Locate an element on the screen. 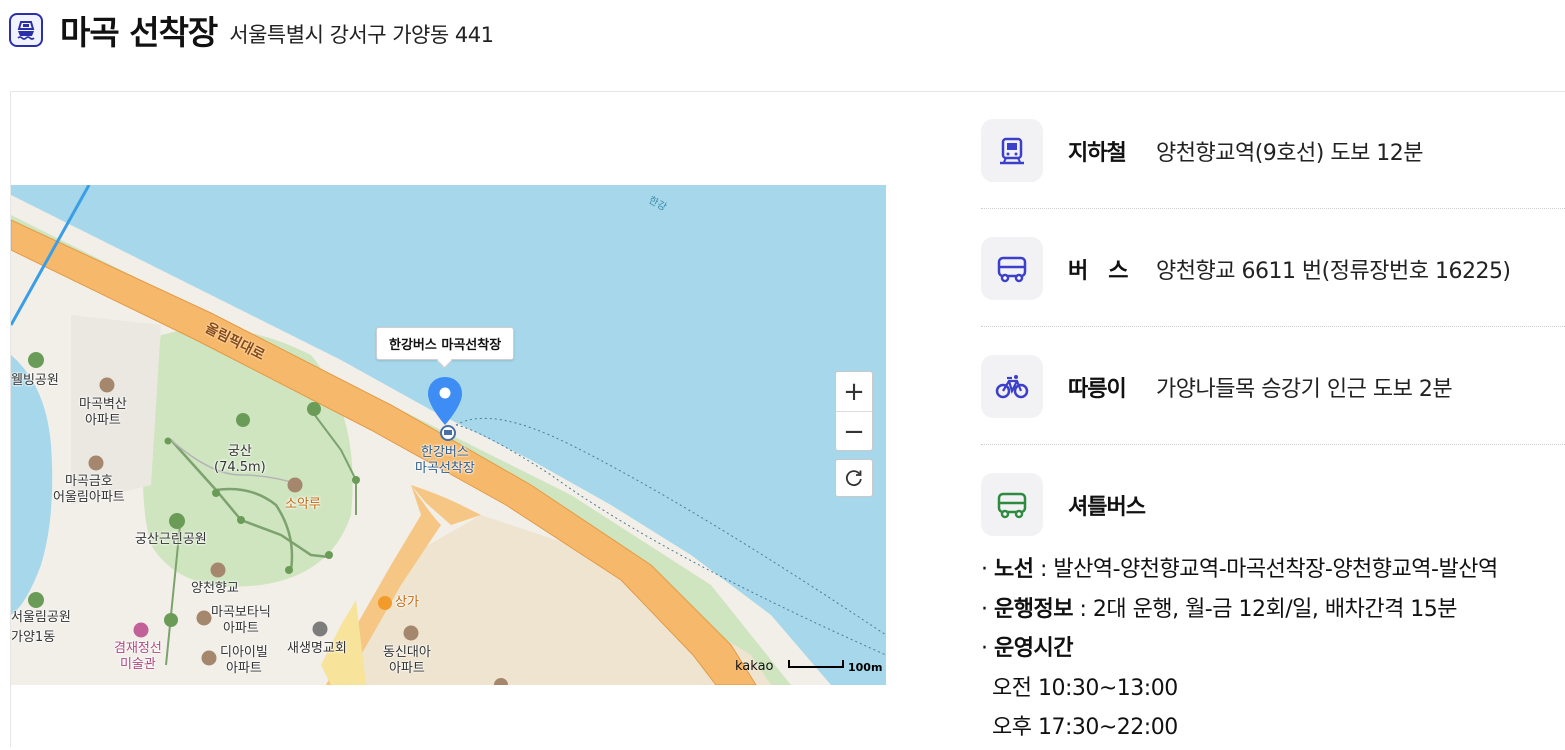 This screenshot has width=1565, height=750. shuttle-route: · 노선 : 발산역-양천향교역-마곡선착장-양천향교역-발산역 is located at coordinates (1239, 569).